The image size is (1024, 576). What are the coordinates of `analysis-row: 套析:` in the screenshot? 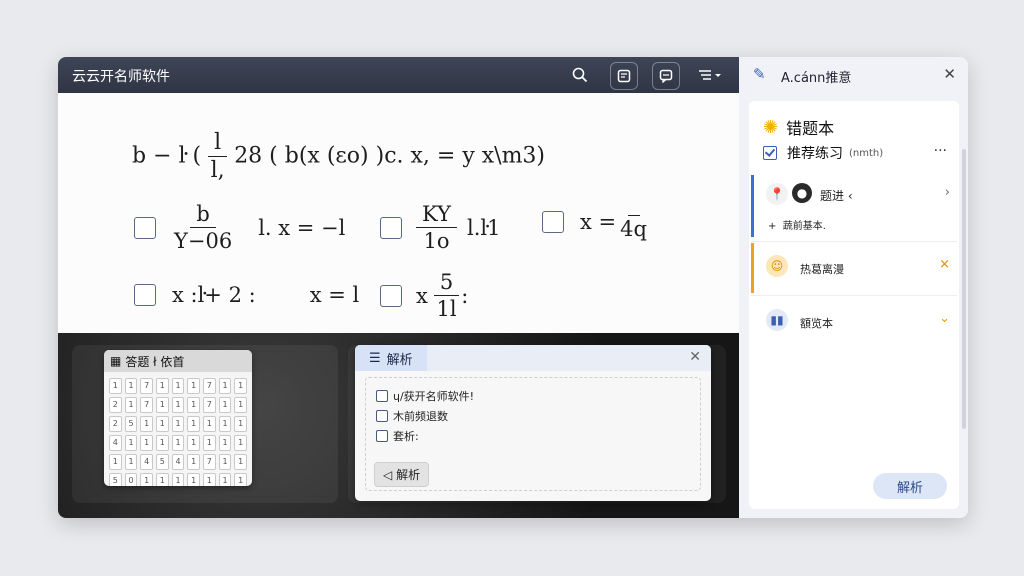 It's located at (397, 436).